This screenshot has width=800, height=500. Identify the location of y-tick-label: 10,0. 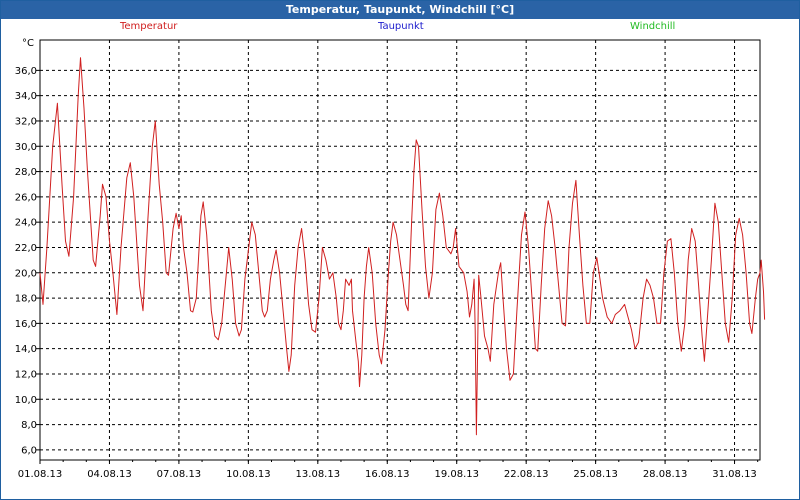
(26, 400).